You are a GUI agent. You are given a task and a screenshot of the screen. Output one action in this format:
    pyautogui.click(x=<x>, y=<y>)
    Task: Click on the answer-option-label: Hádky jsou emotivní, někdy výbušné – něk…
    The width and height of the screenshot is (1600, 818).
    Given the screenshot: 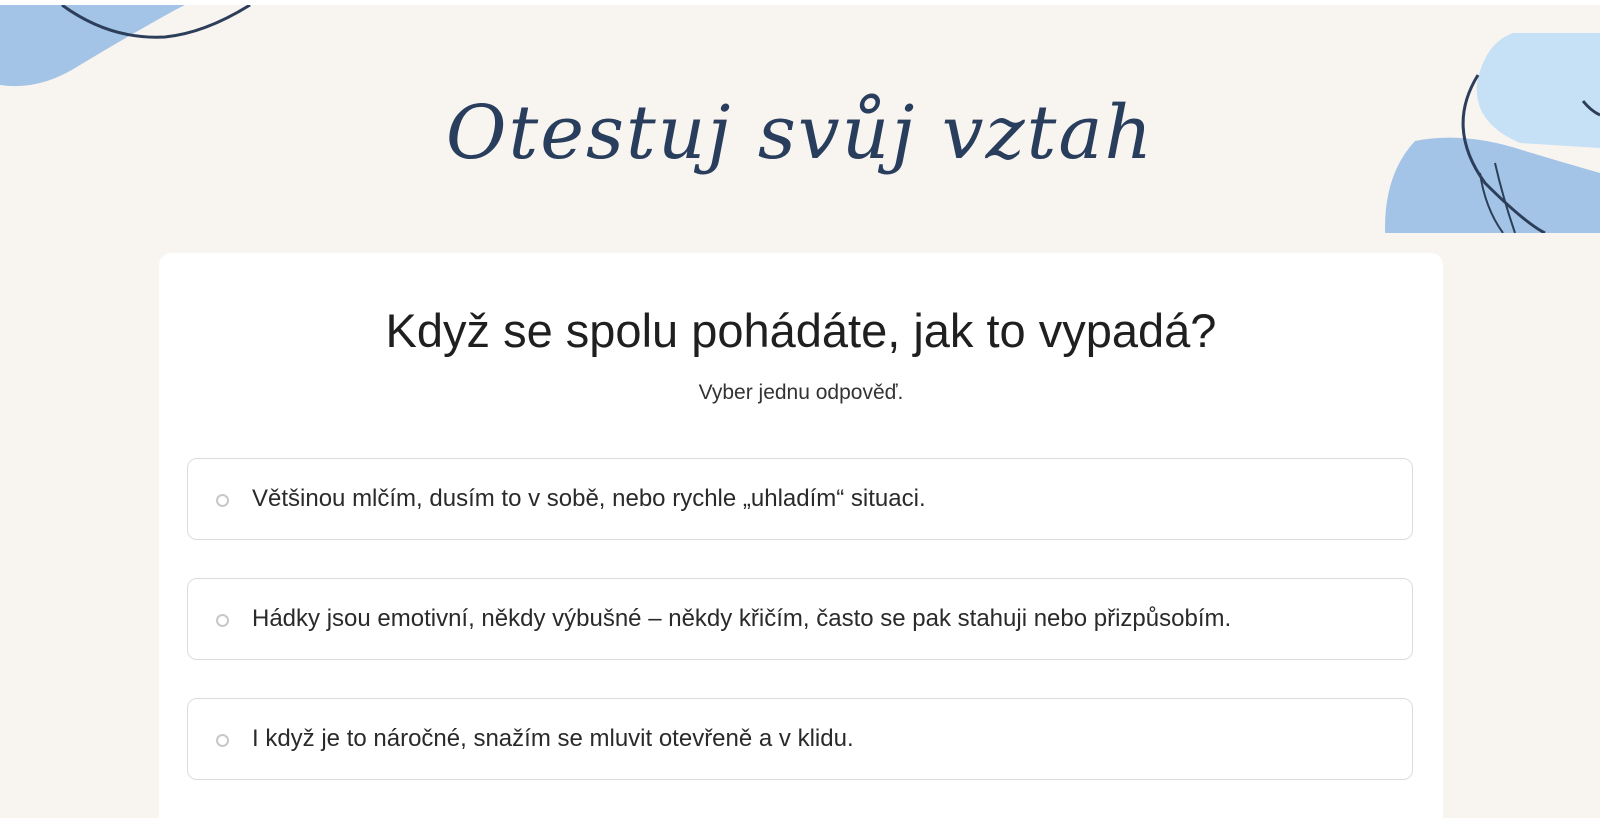 What is the action you would take?
    pyautogui.click(x=742, y=618)
    